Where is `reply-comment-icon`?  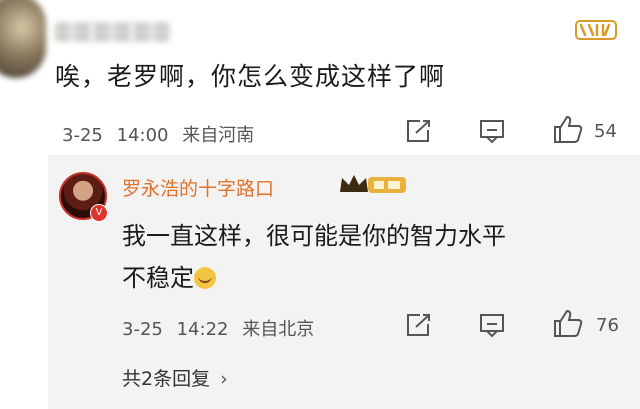 reply-comment-icon is located at coordinates (492, 325).